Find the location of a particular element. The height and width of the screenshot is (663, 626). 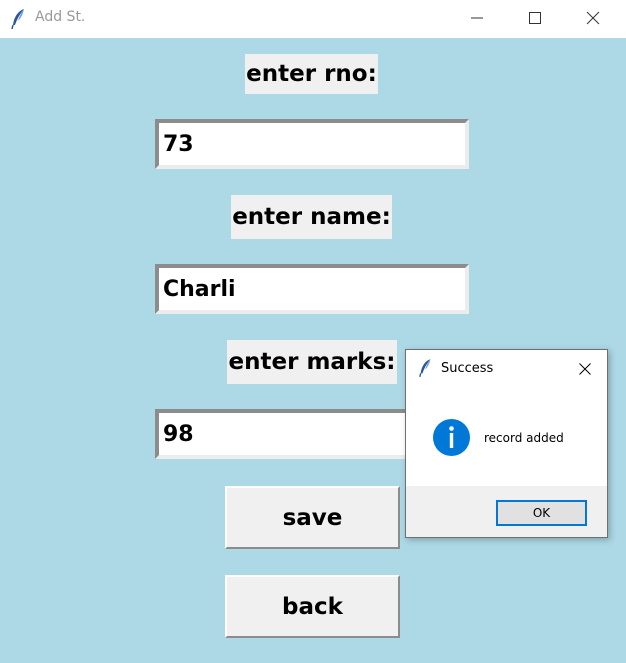

minimize-icon is located at coordinates (477, 18).